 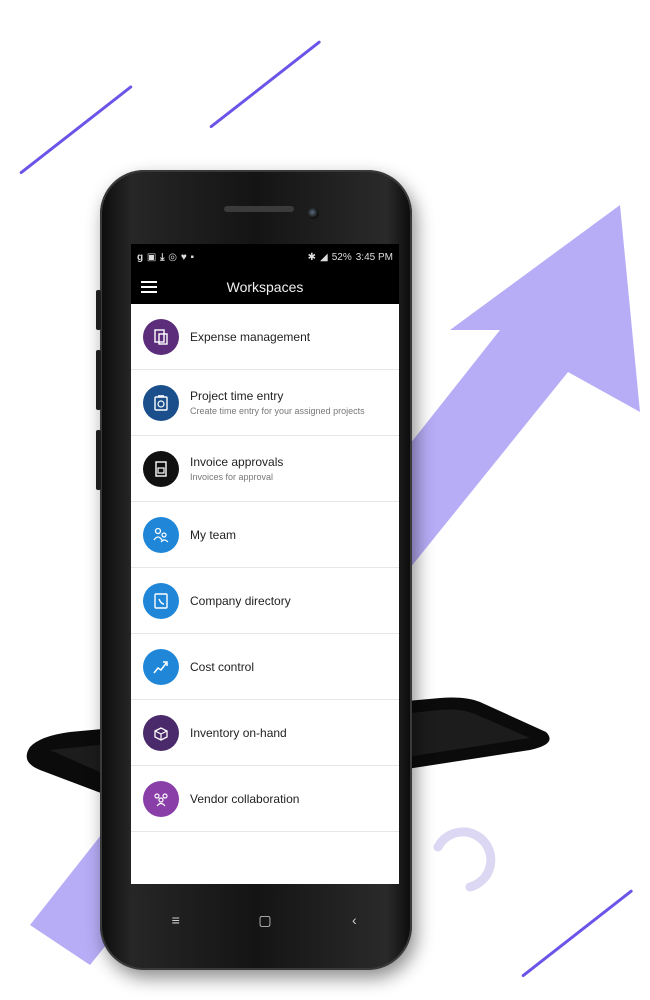 What do you see at coordinates (232, 477) in the screenshot?
I see `workspace-subtitle: Invoices for approval` at bounding box center [232, 477].